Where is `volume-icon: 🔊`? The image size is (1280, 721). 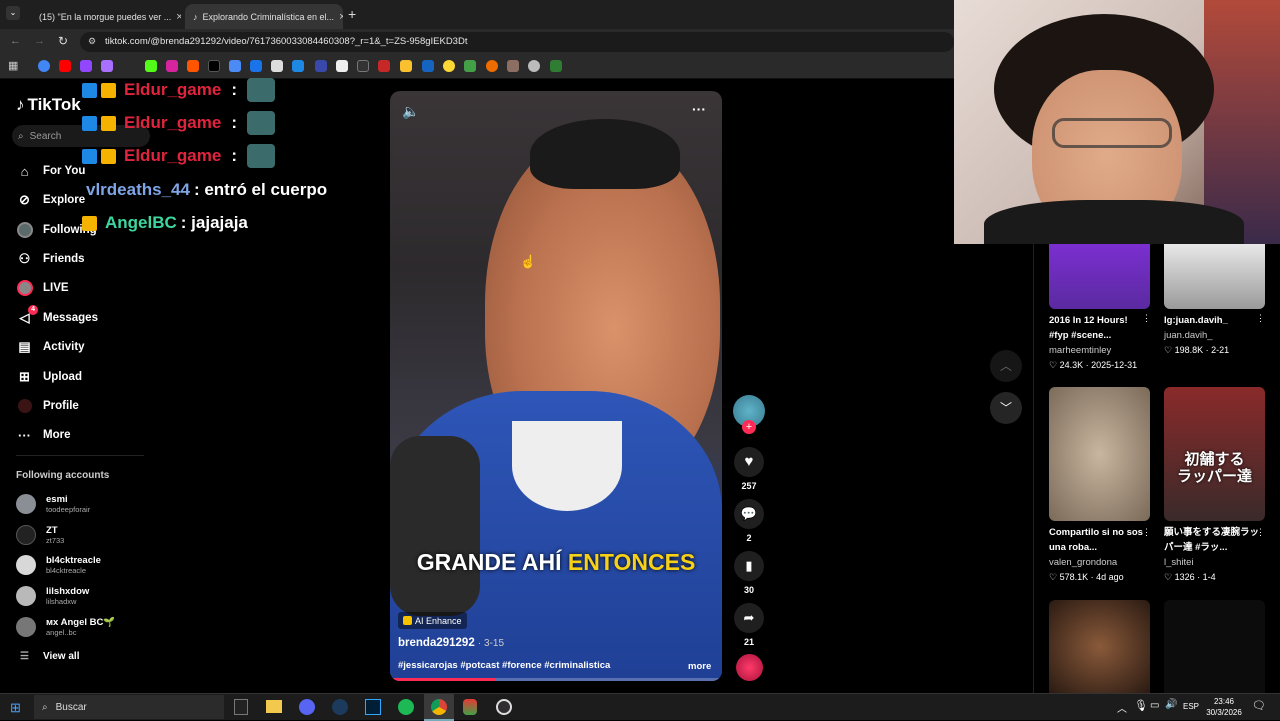 volume-icon: 🔊 is located at coordinates (1171, 704).